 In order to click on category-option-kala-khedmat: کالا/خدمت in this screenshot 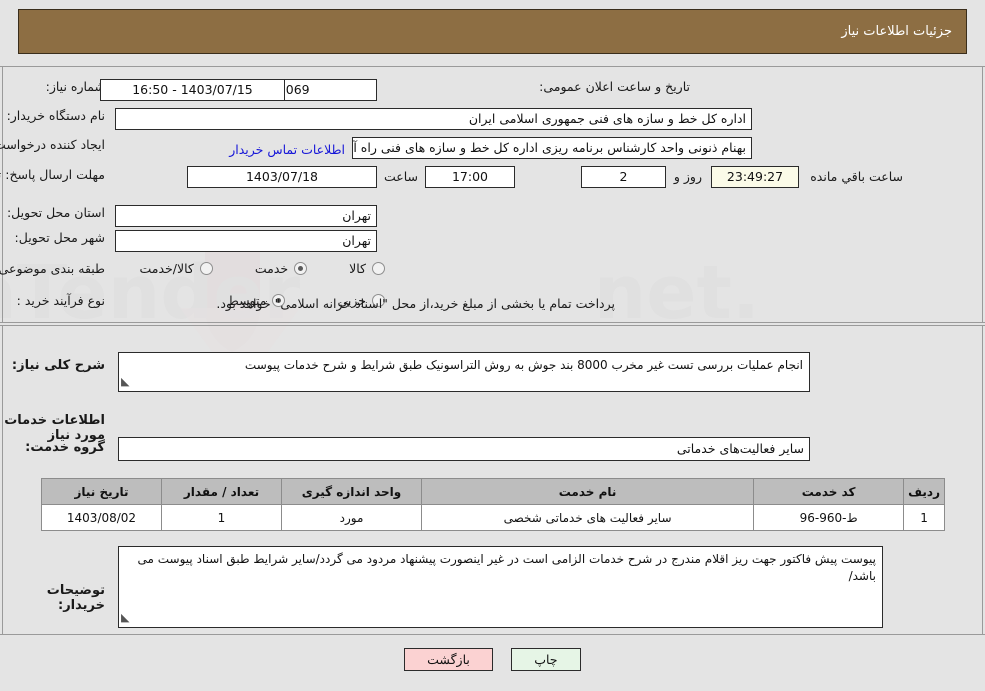, I will do `click(176, 268)`.